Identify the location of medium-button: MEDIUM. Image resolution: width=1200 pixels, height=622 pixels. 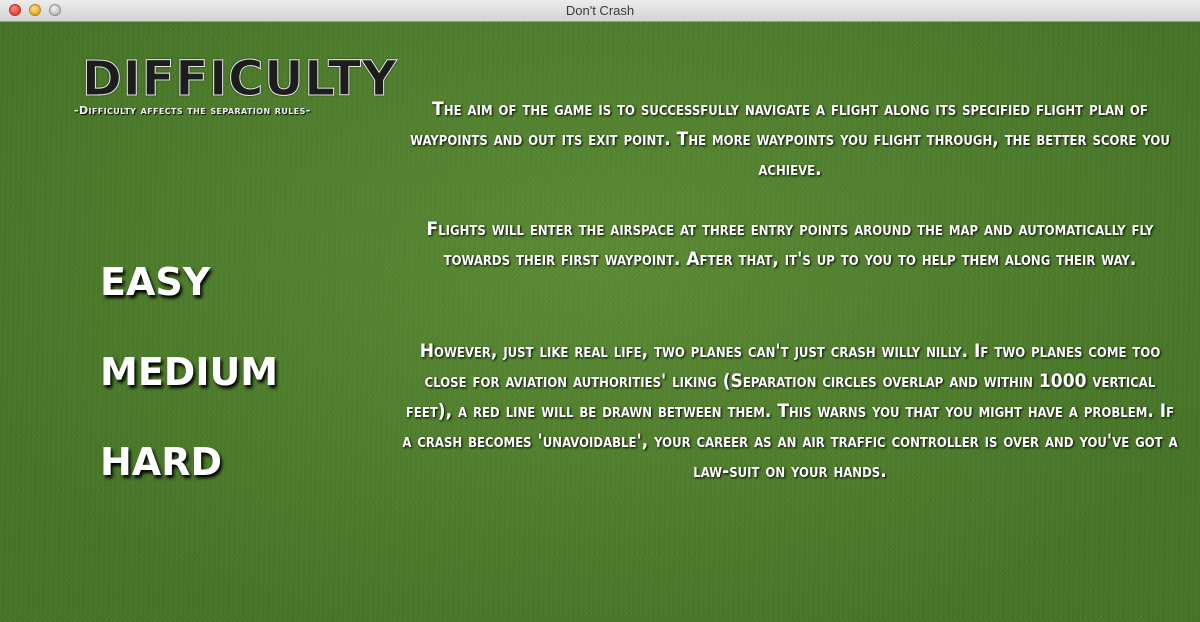
(189, 372).